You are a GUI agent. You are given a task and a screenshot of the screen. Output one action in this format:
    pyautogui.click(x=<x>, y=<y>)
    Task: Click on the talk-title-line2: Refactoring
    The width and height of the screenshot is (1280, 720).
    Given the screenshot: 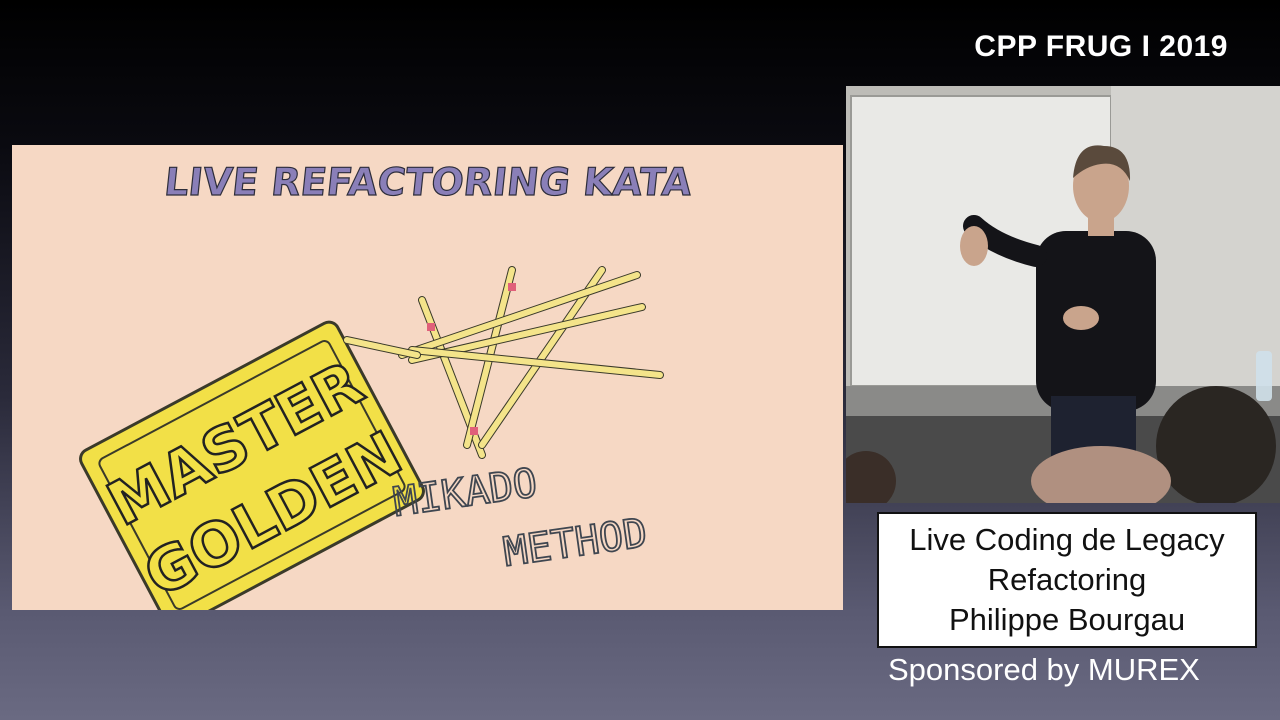 What is the action you would take?
    pyautogui.click(x=1067, y=579)
    